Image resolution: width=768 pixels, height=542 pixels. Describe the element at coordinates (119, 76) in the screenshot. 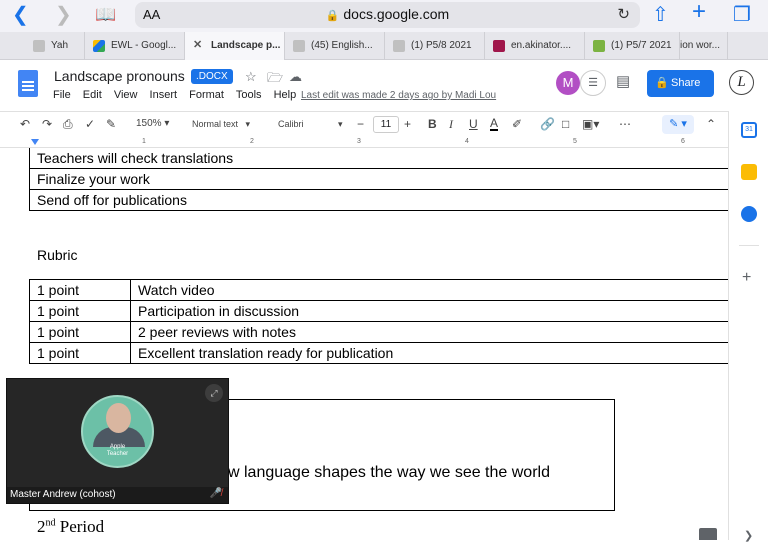

I see `document-title: Landscape pronouns` at that location.